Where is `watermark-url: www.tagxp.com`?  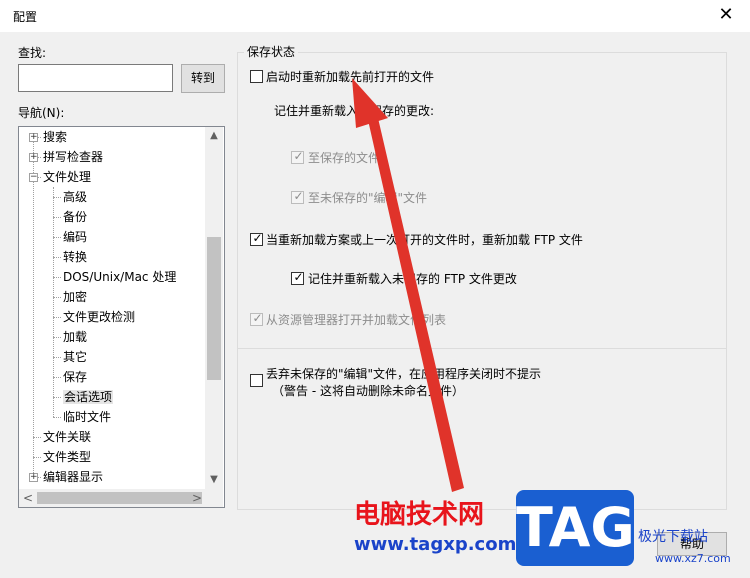 watermark-url: www.tagxp.com is located at coordinates (435, 544).